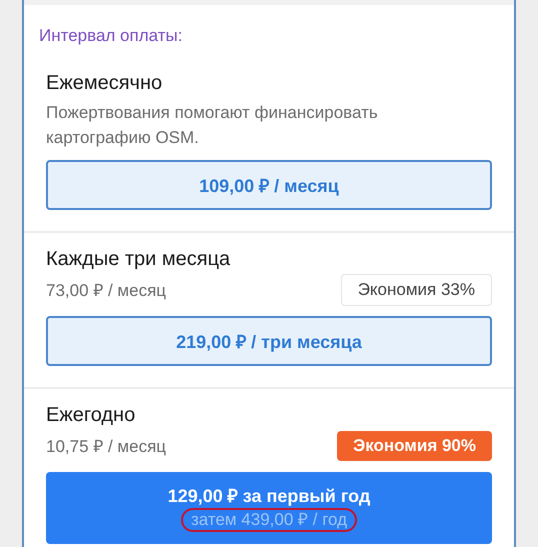 The height and width of the screenshot is (547, 538). Describe the element at coordinates (91, 415) in the screenshot. I see `plan-title: Ежегодно` at that location.